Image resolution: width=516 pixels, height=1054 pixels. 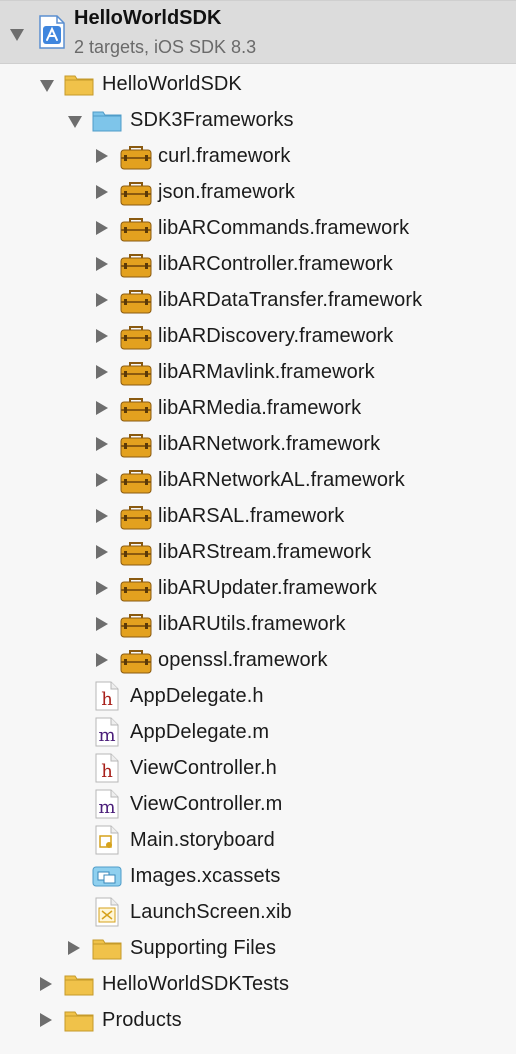 I want to click on blue-folder-icon, so click(x=107, y=120).